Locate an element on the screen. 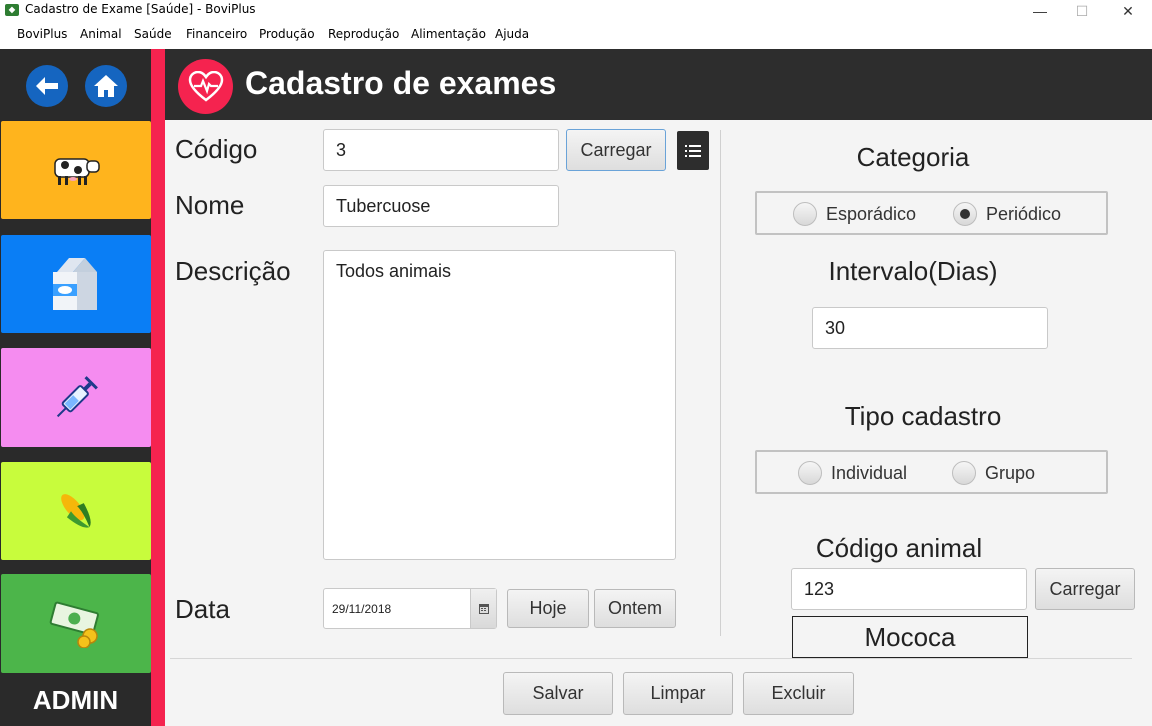 The image size is (1152, 726). menu-reproducao: Reprodução is located at coordinates (363, 34).